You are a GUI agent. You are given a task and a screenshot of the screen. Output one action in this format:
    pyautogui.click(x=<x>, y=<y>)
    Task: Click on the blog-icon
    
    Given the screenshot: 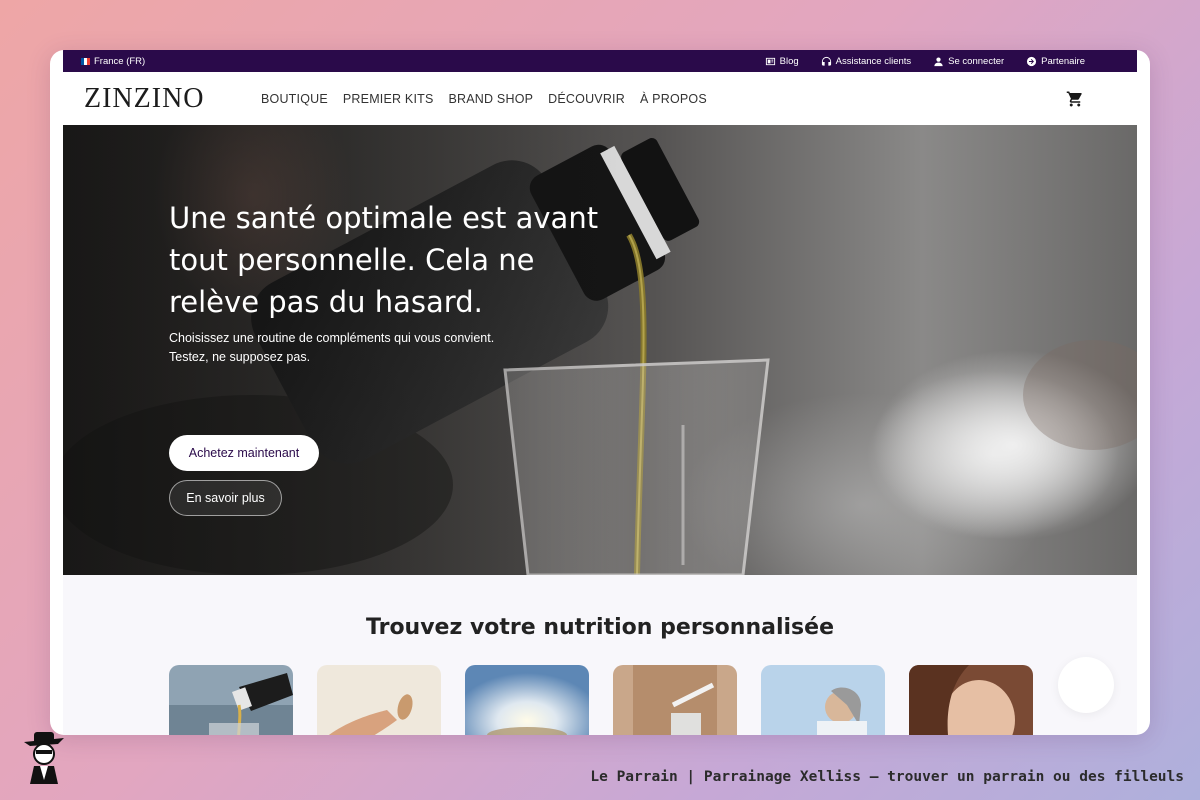 What is the action you would take?
    pyautogui.click(x=770, y=61)
    